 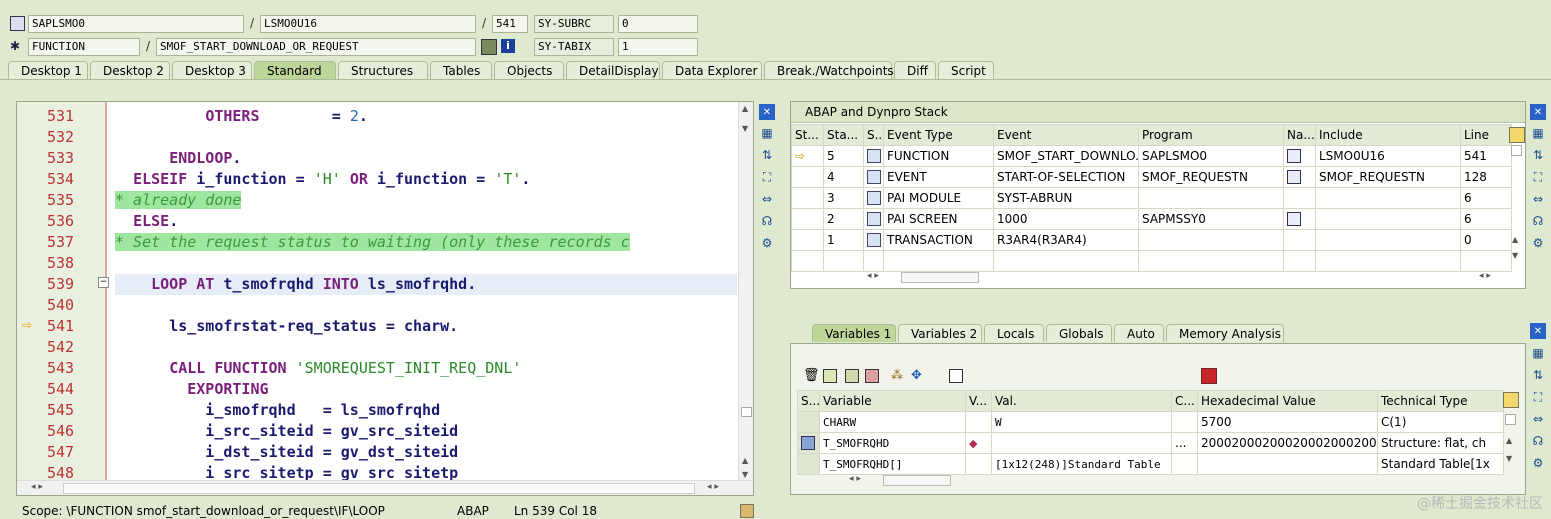 What do you see at coordinates (136, 24) in the screenshot?
I see `program-field: SAPLSMO0` at bounding box center [136, 24].